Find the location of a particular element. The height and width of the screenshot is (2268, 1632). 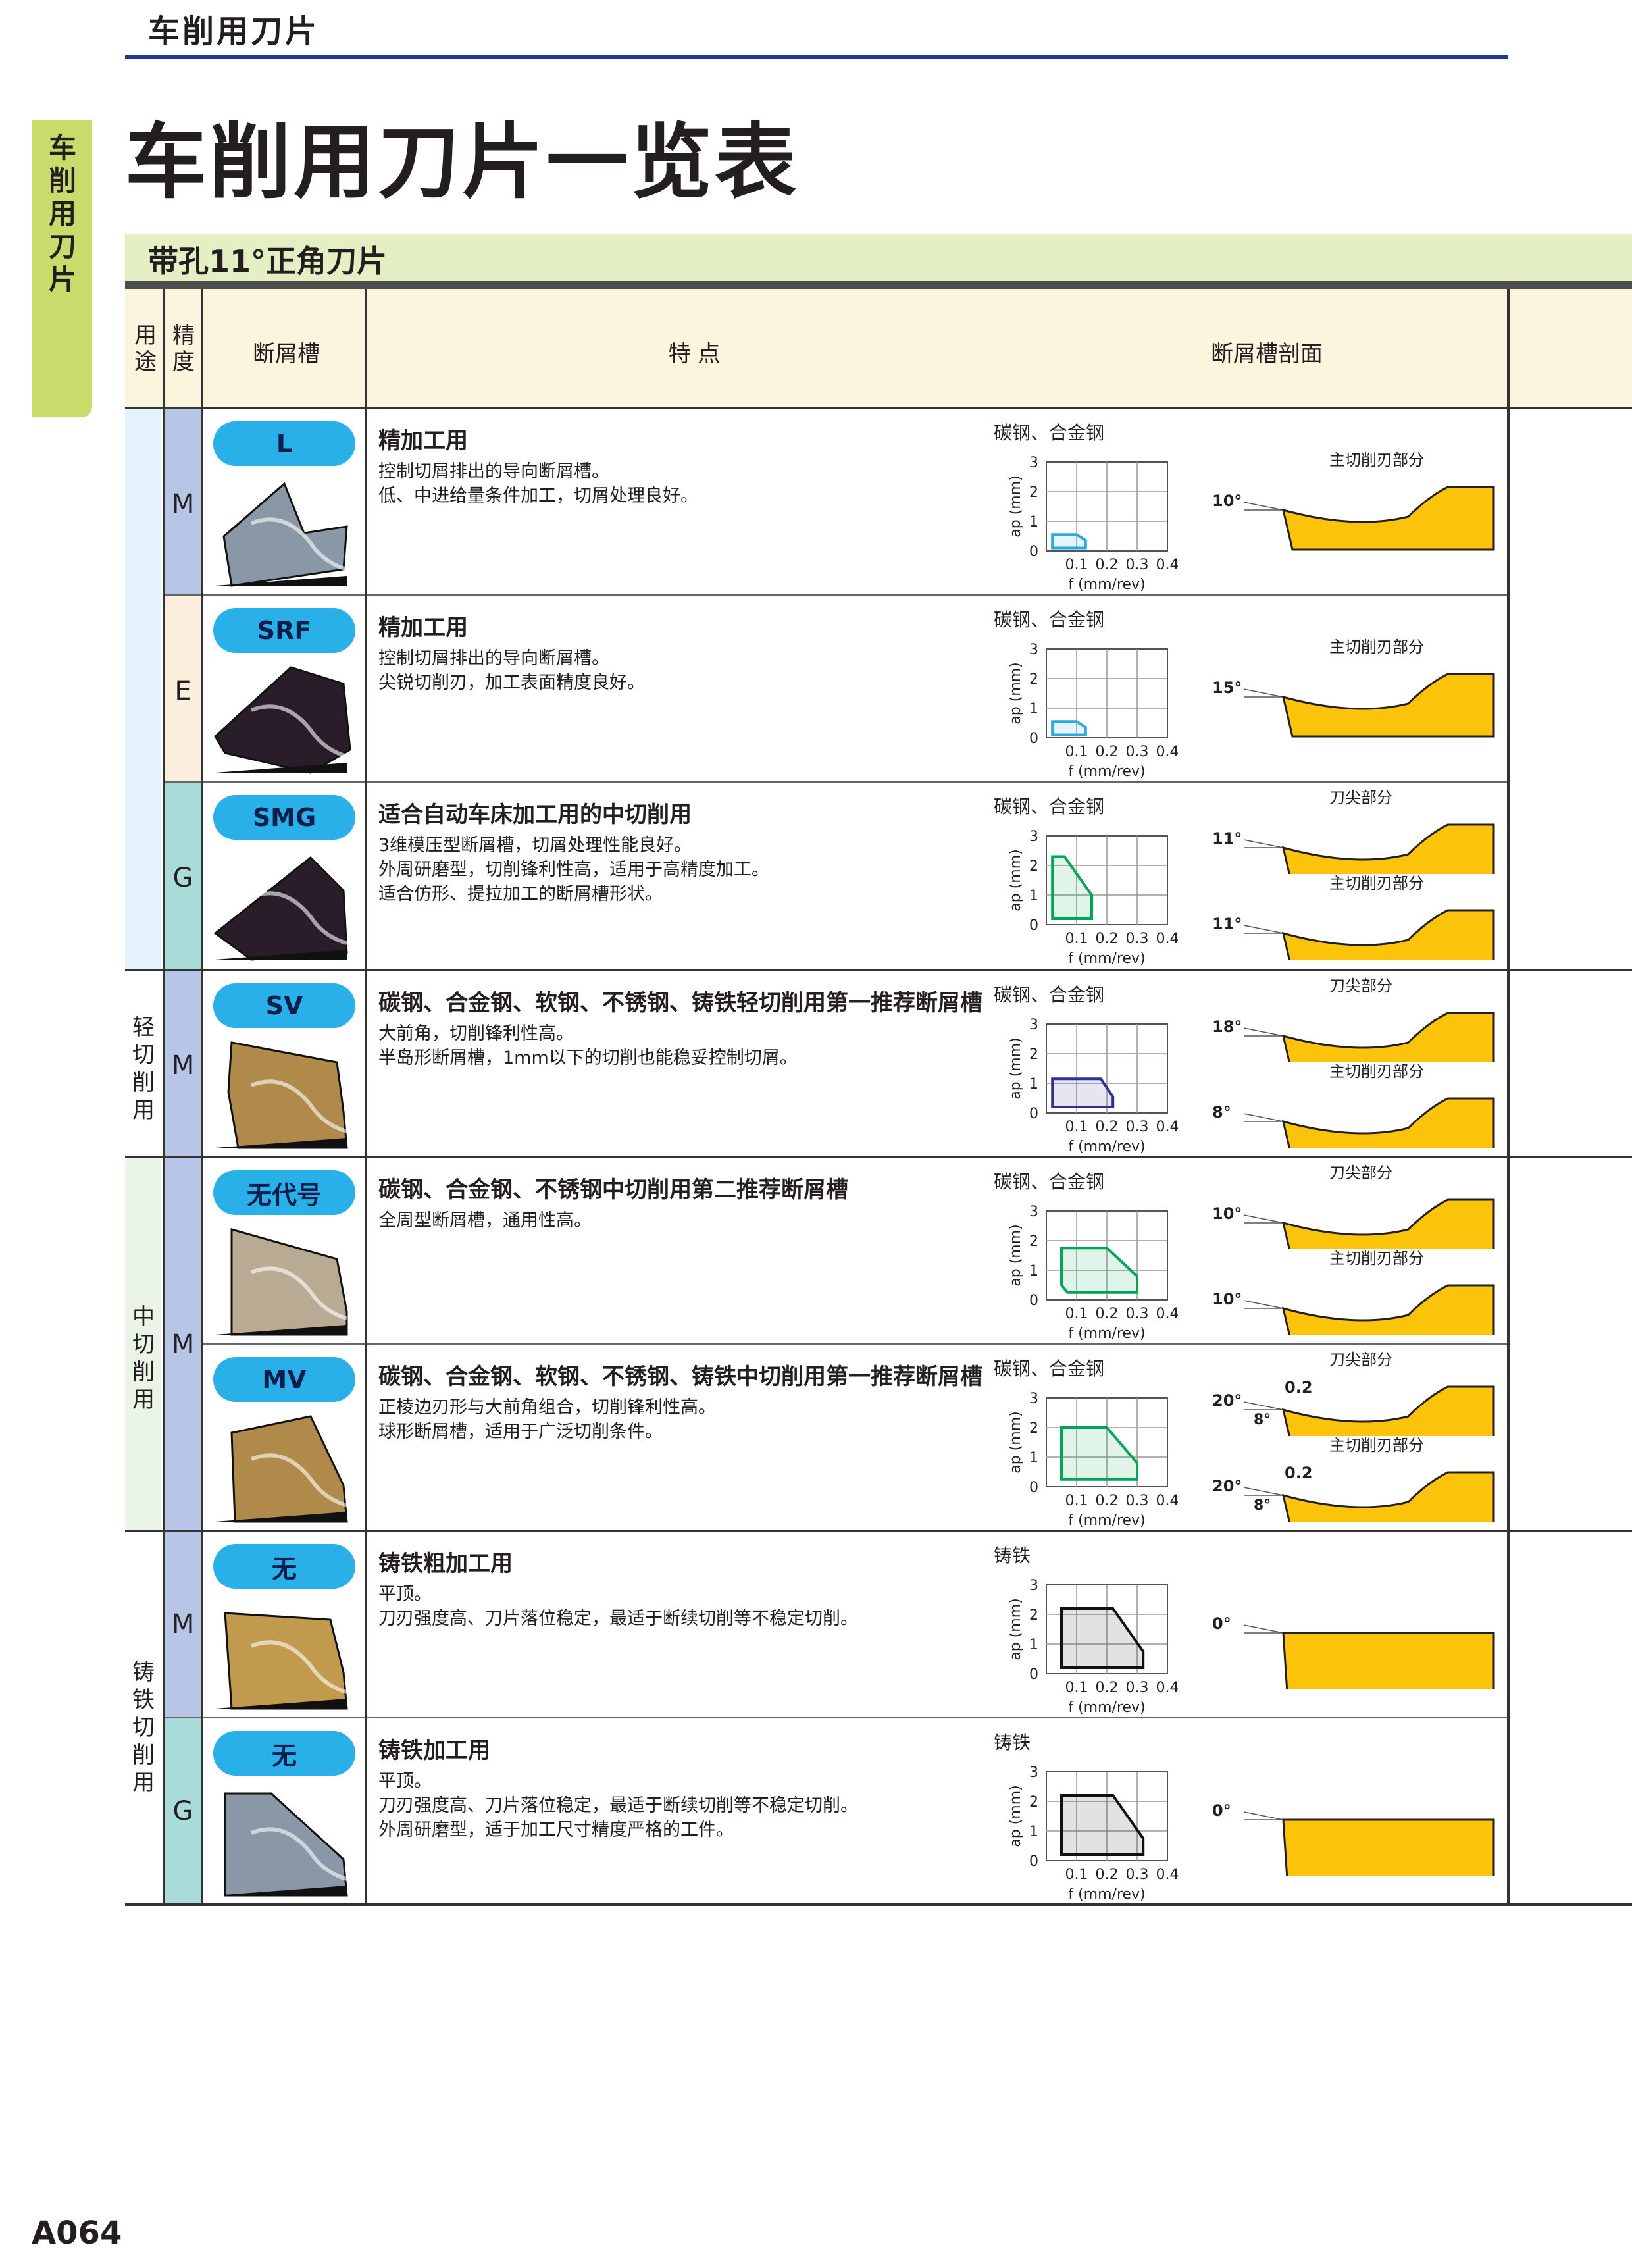

feature-title: 精加工用 is located at coordinates (423, 441).